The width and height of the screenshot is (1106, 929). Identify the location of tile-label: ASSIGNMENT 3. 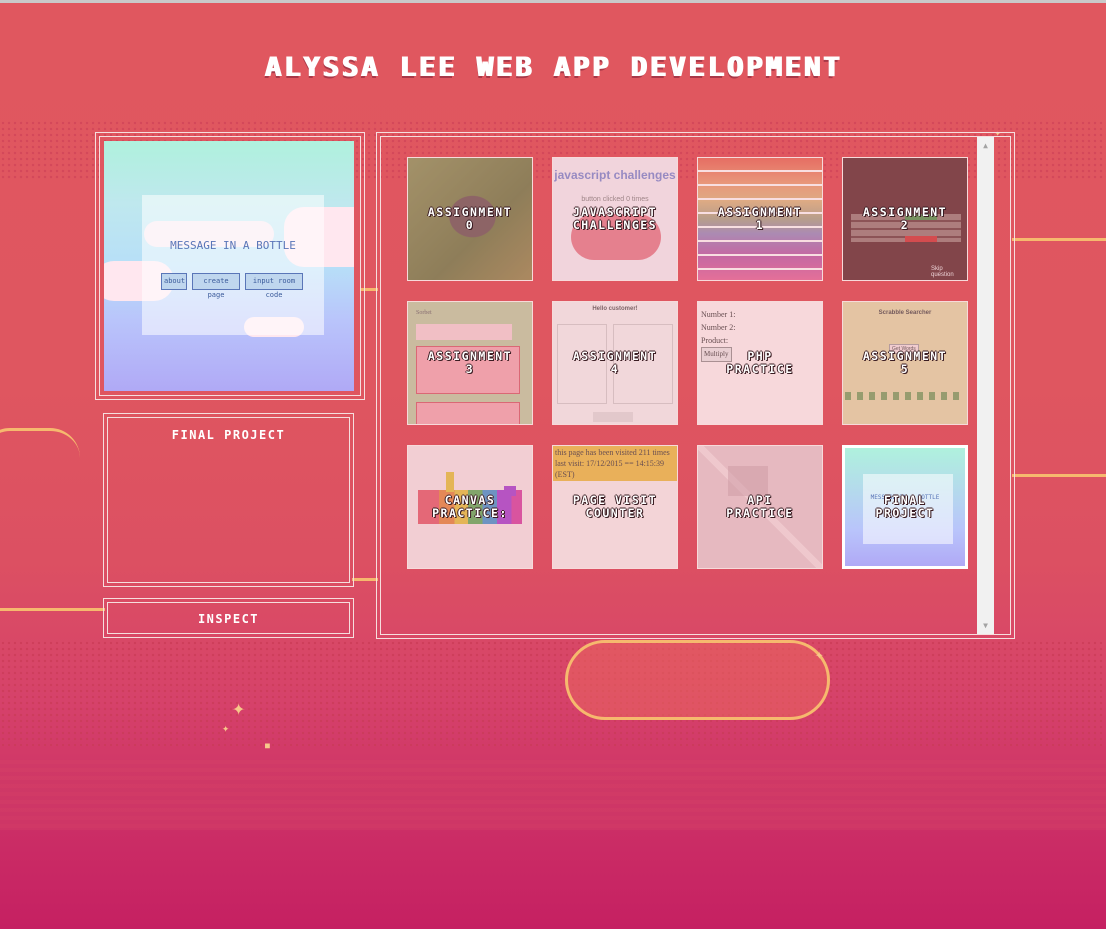
(470, 362).